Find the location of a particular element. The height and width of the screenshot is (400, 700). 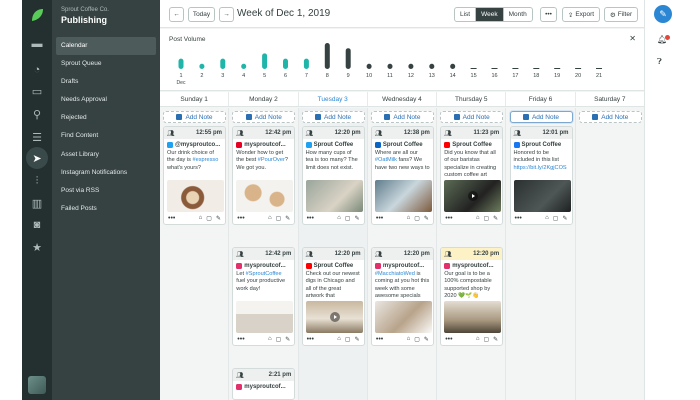

nav-item-drafts: Drafts is located at coordinates (106, 82).